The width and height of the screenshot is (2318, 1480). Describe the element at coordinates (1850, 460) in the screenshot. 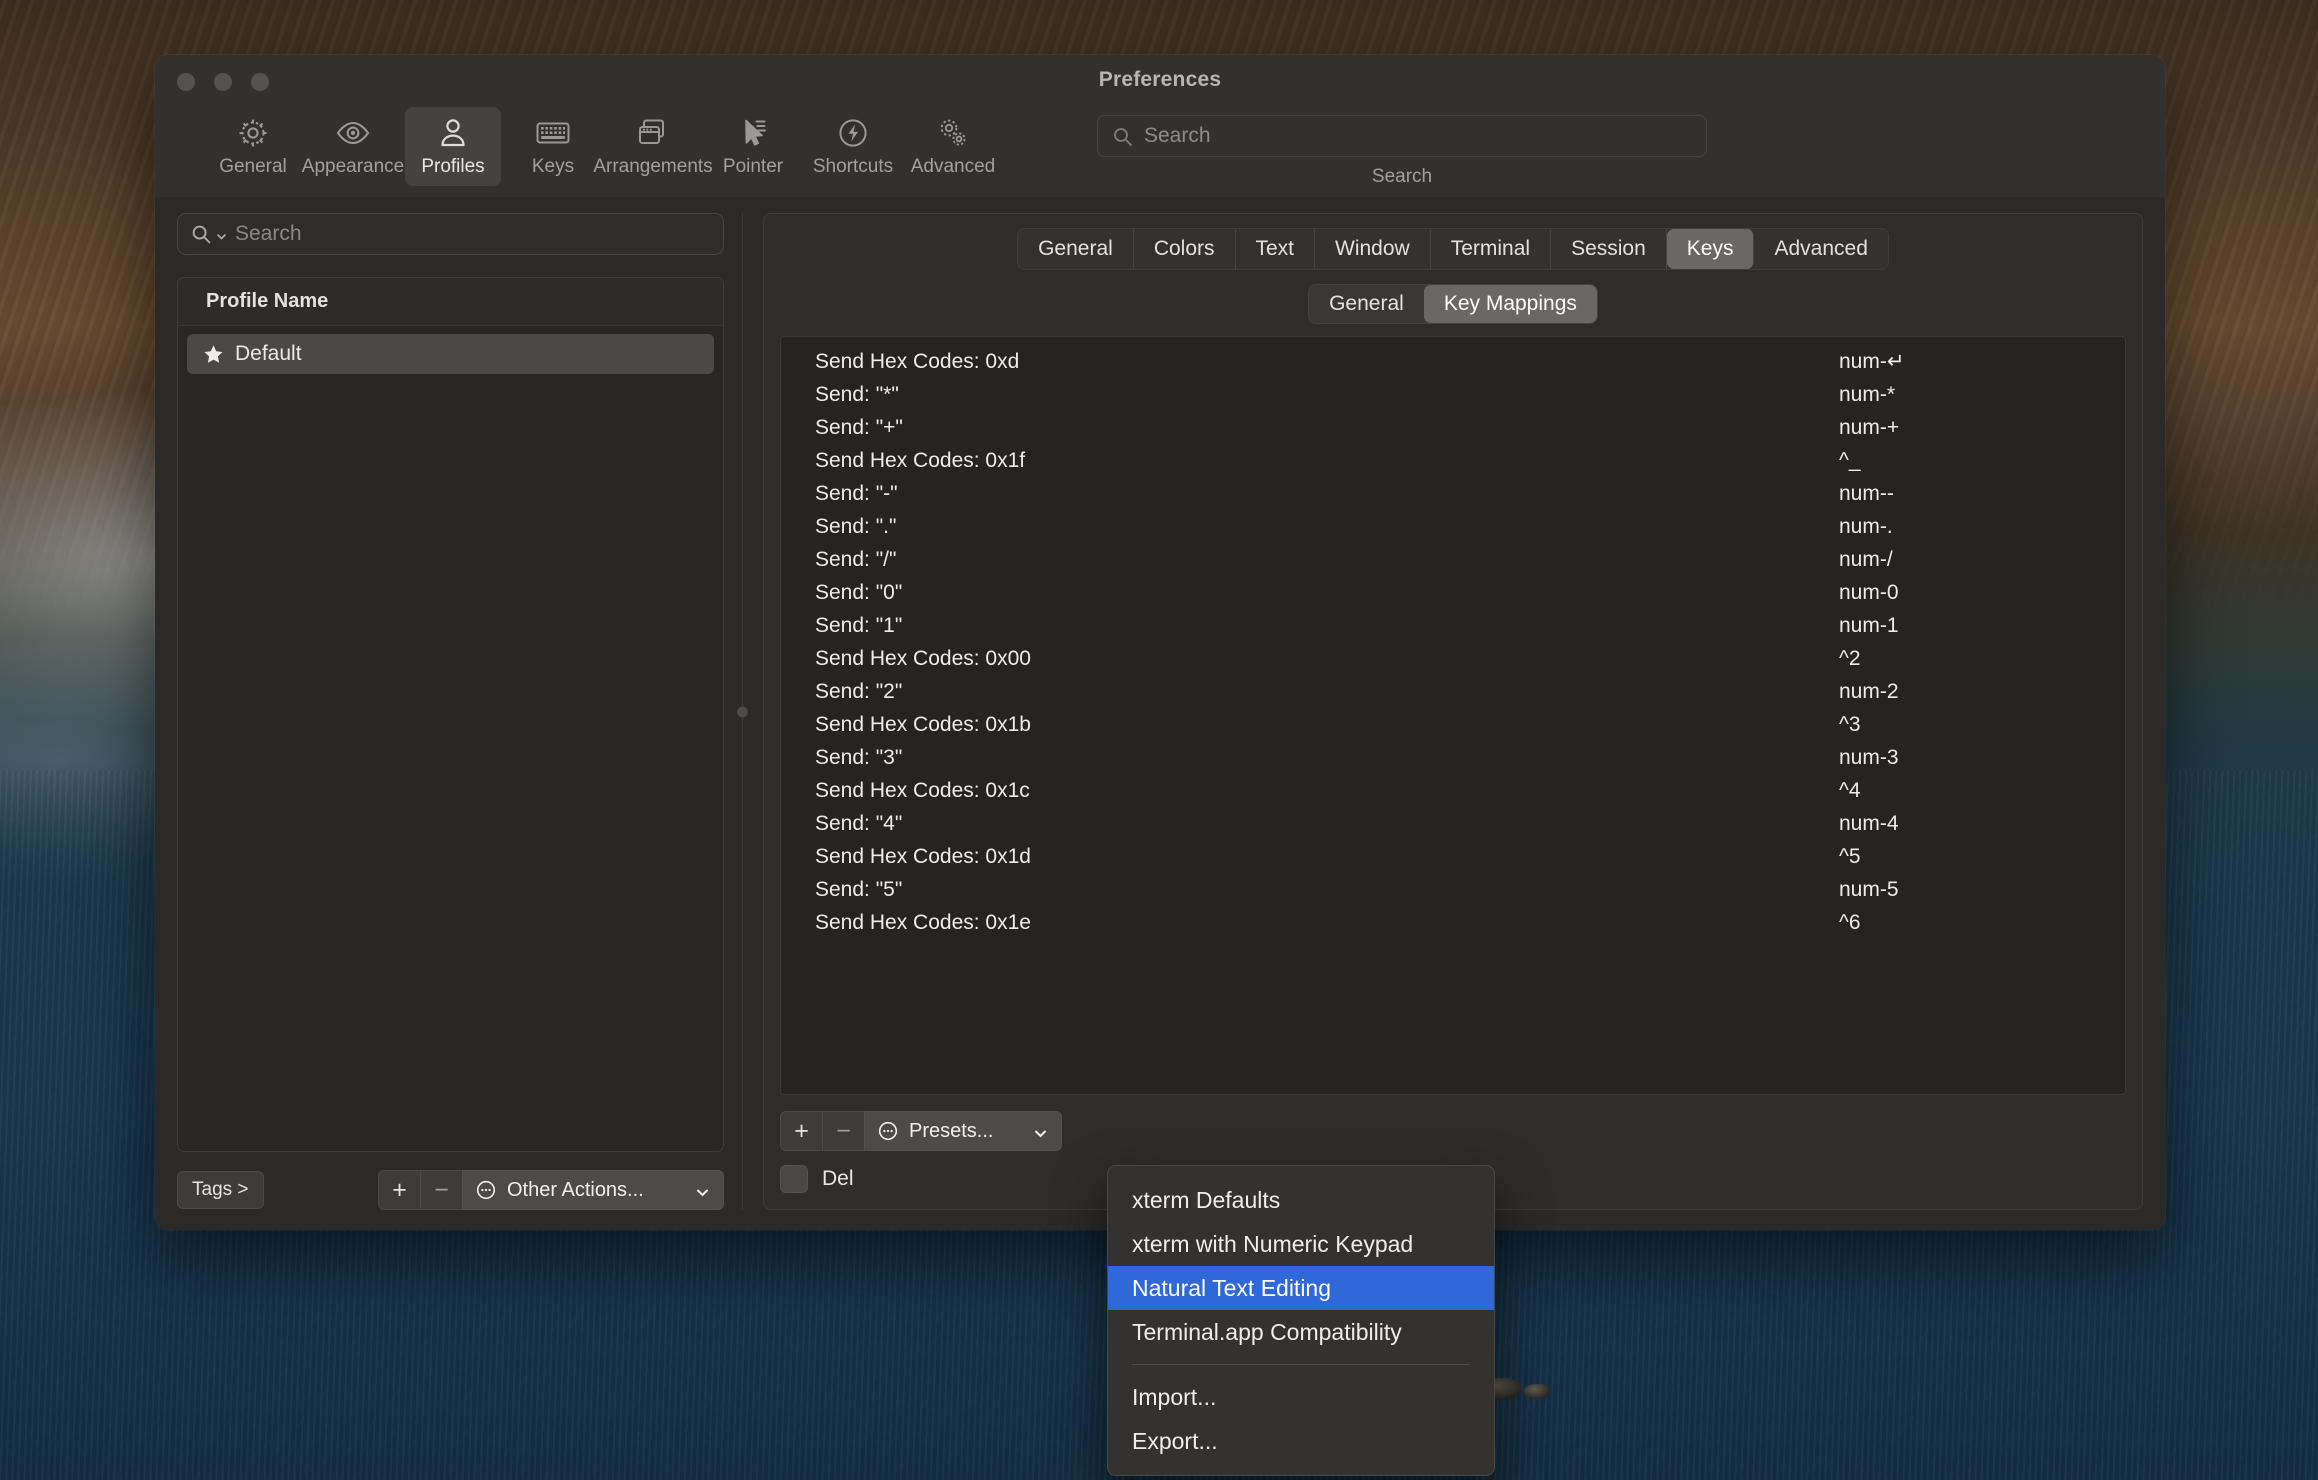

I see `mapping-key: ^_` at that location.